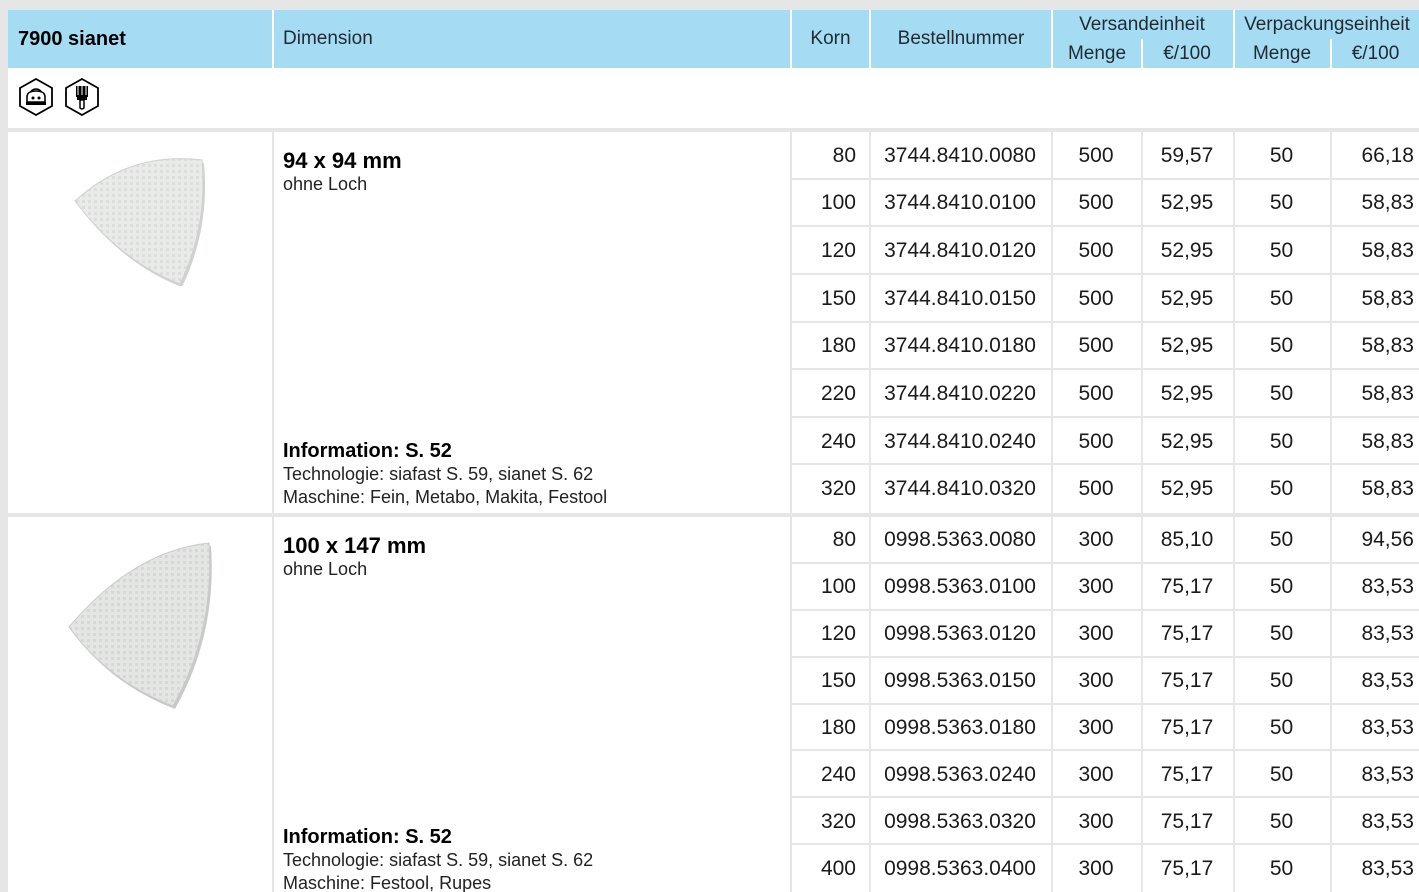 This screenshot has height=892, width=1419. I want to click on table-row: 150 0998.5363.0150 300 75,17 50 83,53, so click(1104, 681).